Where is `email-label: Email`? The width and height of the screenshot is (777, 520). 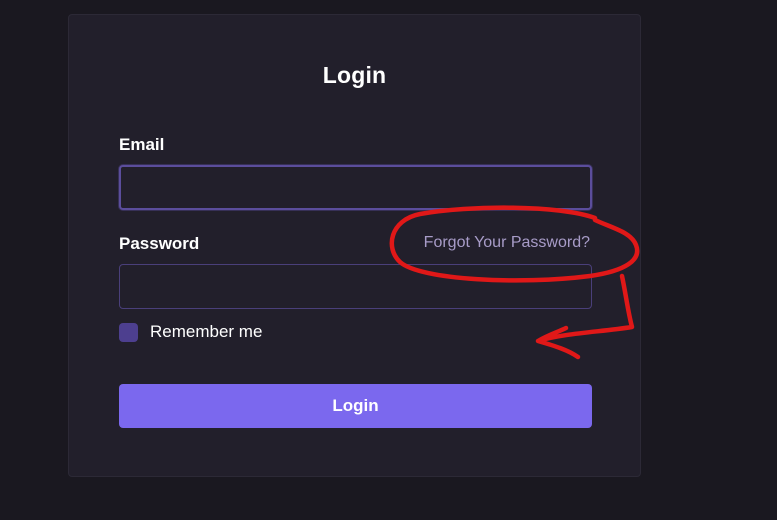
email-label: Email is located at coordinates (142, 144).